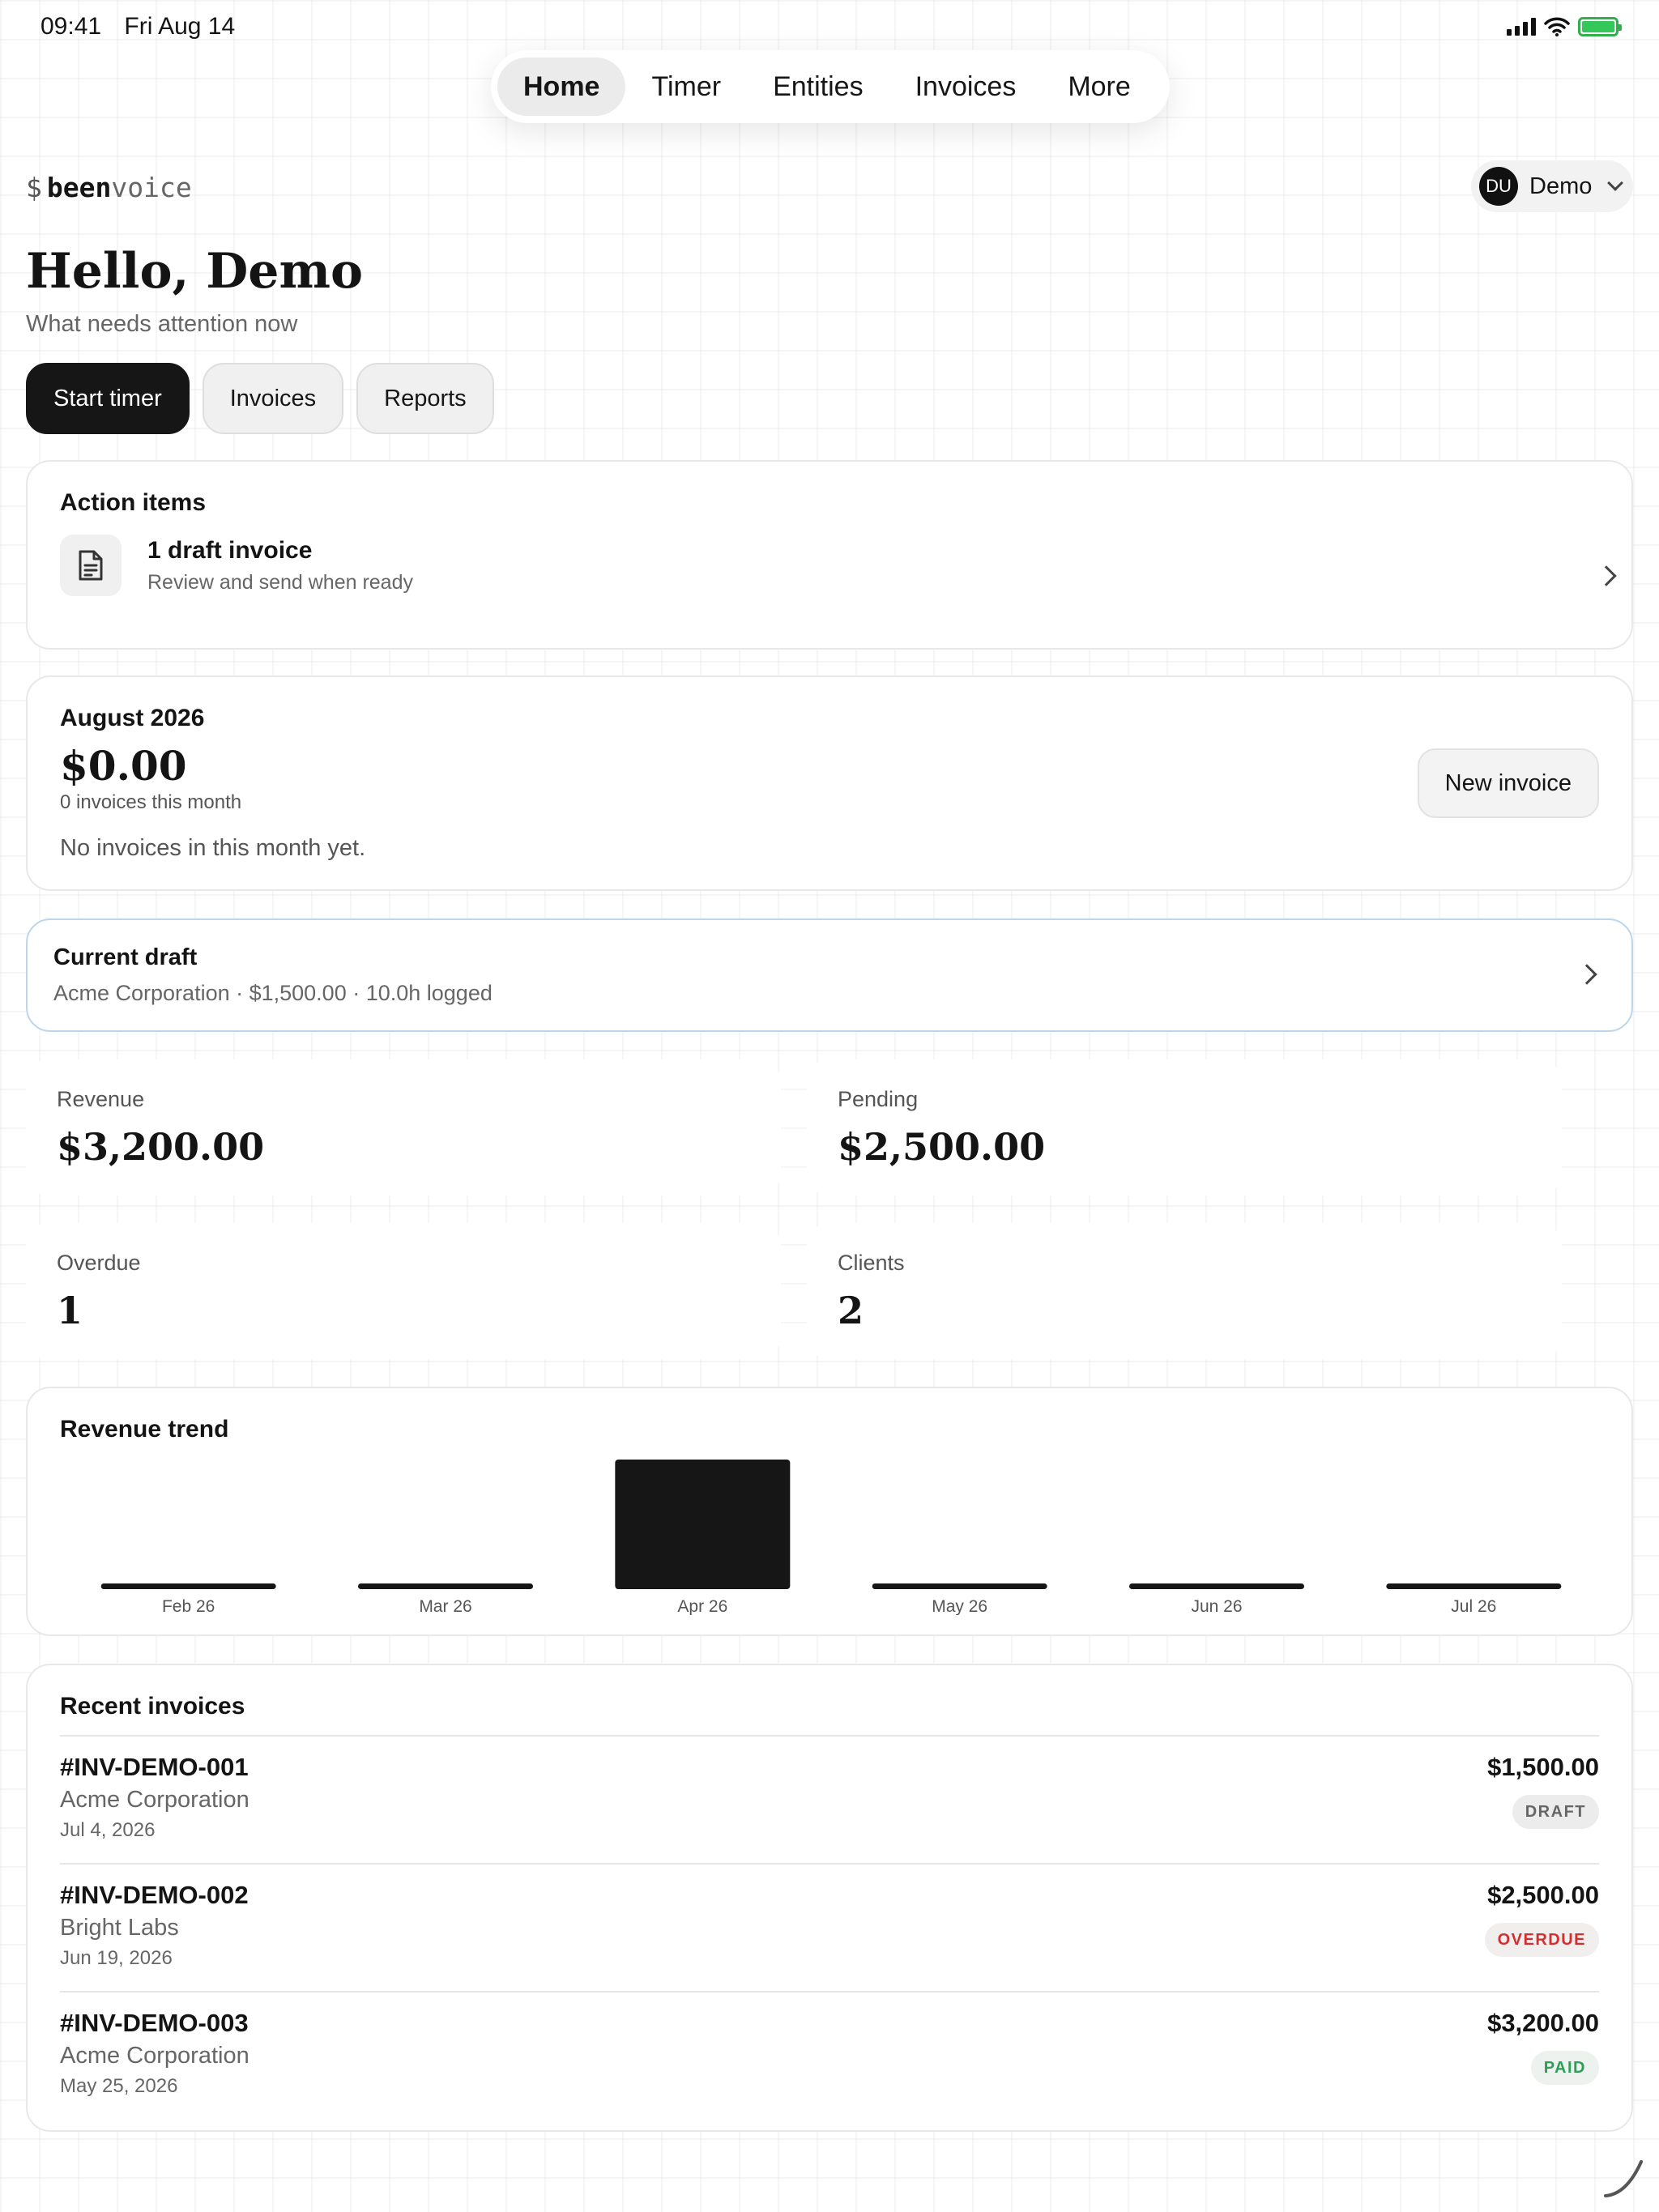 The image size is (1659, 2212). I want to click on stat-label: Pending, so click(878, 1099).